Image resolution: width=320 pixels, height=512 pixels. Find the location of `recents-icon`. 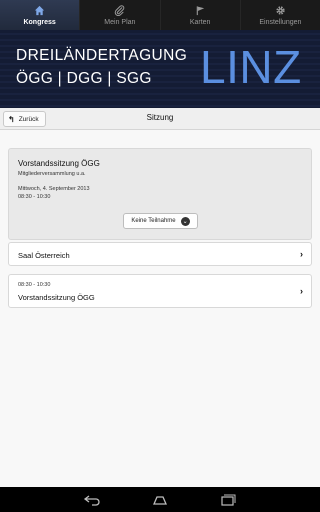

recents-icon is located at coordinates (228, 500).